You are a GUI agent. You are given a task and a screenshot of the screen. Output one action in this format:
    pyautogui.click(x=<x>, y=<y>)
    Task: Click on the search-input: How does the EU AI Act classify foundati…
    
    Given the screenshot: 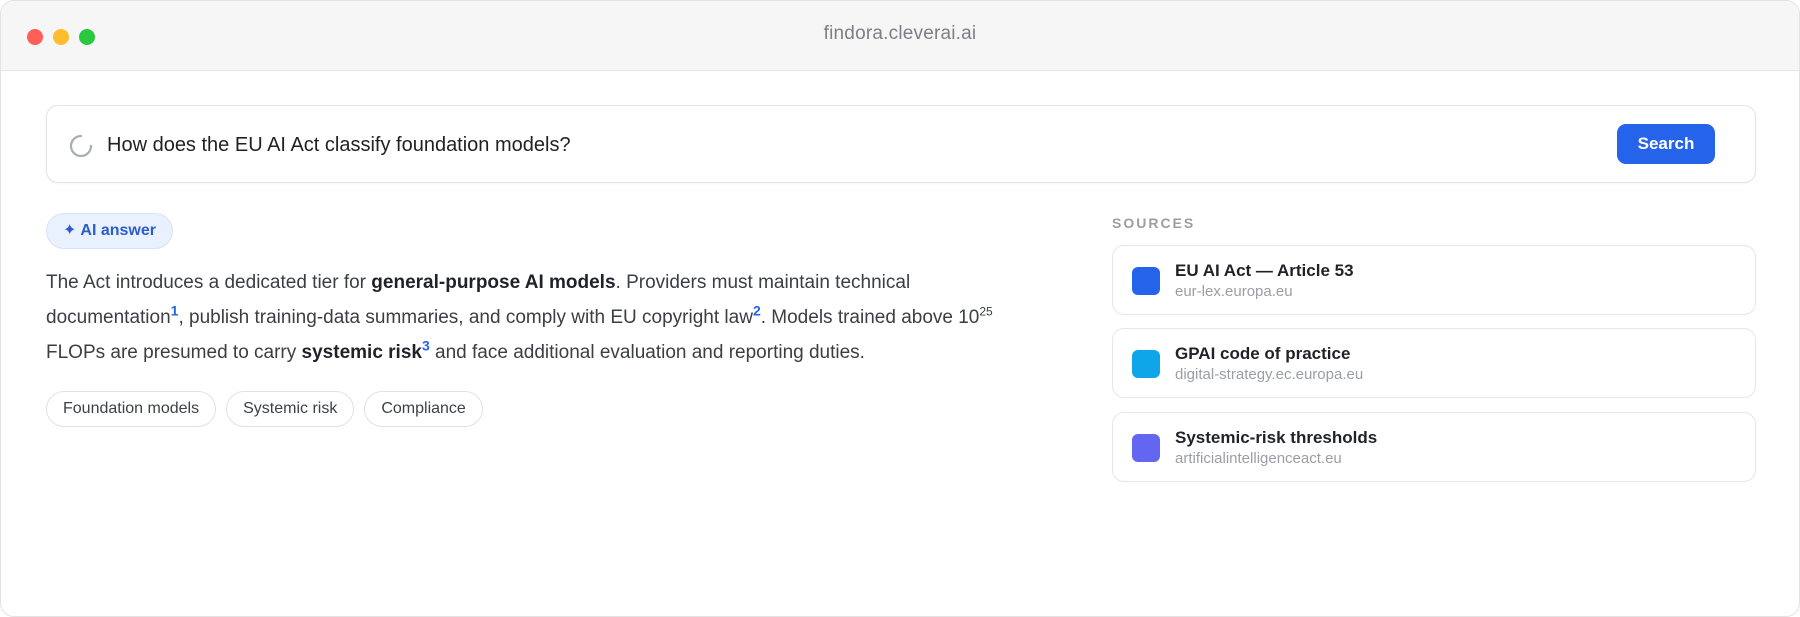 What is the action you would take?
    pyautogui.click(x=339, y=145)
    